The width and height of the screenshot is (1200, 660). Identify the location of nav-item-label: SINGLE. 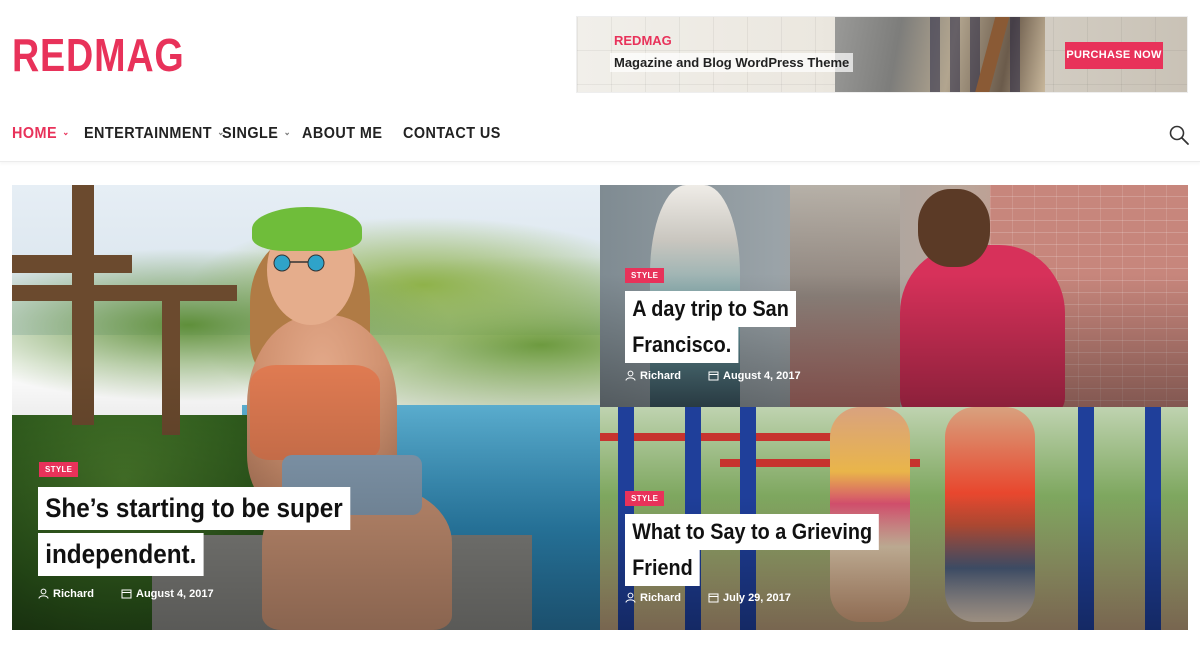
(250, 133).